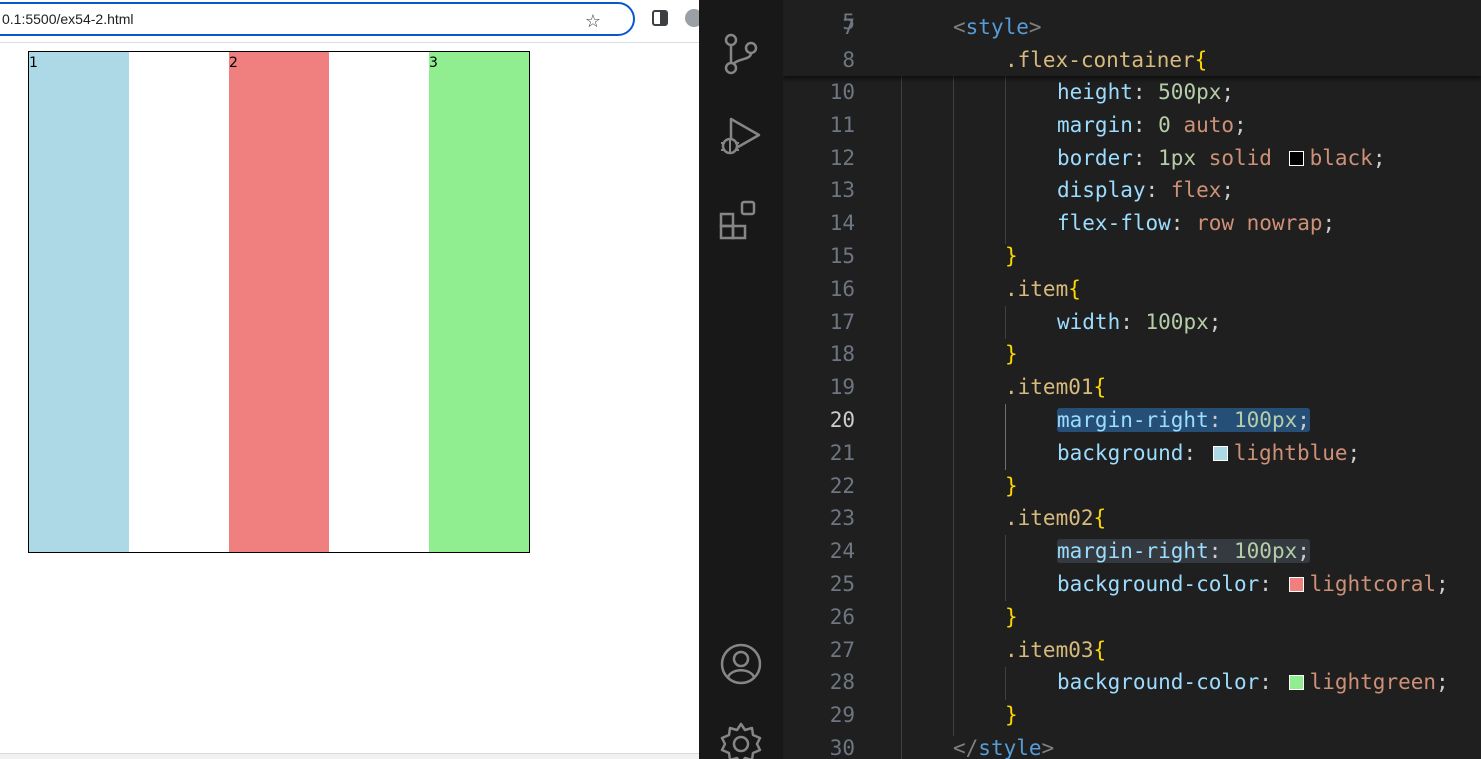  I want to click on code-line: 15}, so click(1132, 256).